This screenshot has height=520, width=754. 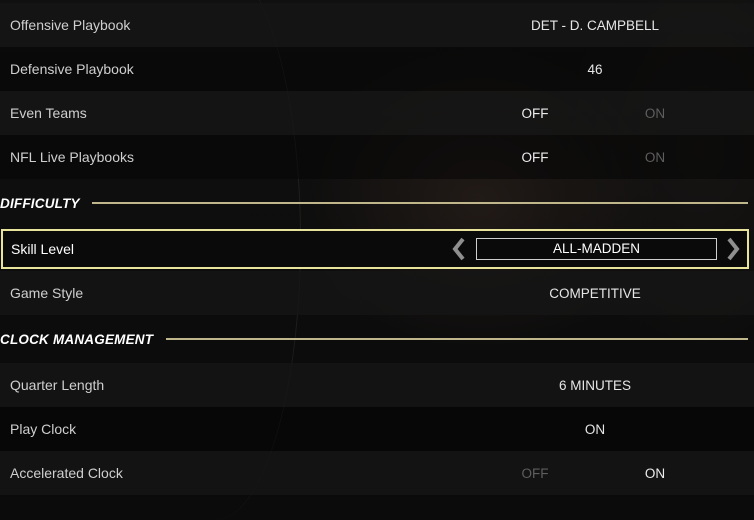 I want to click on setting-row-offensive-playbook: Offensive Playbook DET - D. CAMPBELL, so click(x=377, y=25).